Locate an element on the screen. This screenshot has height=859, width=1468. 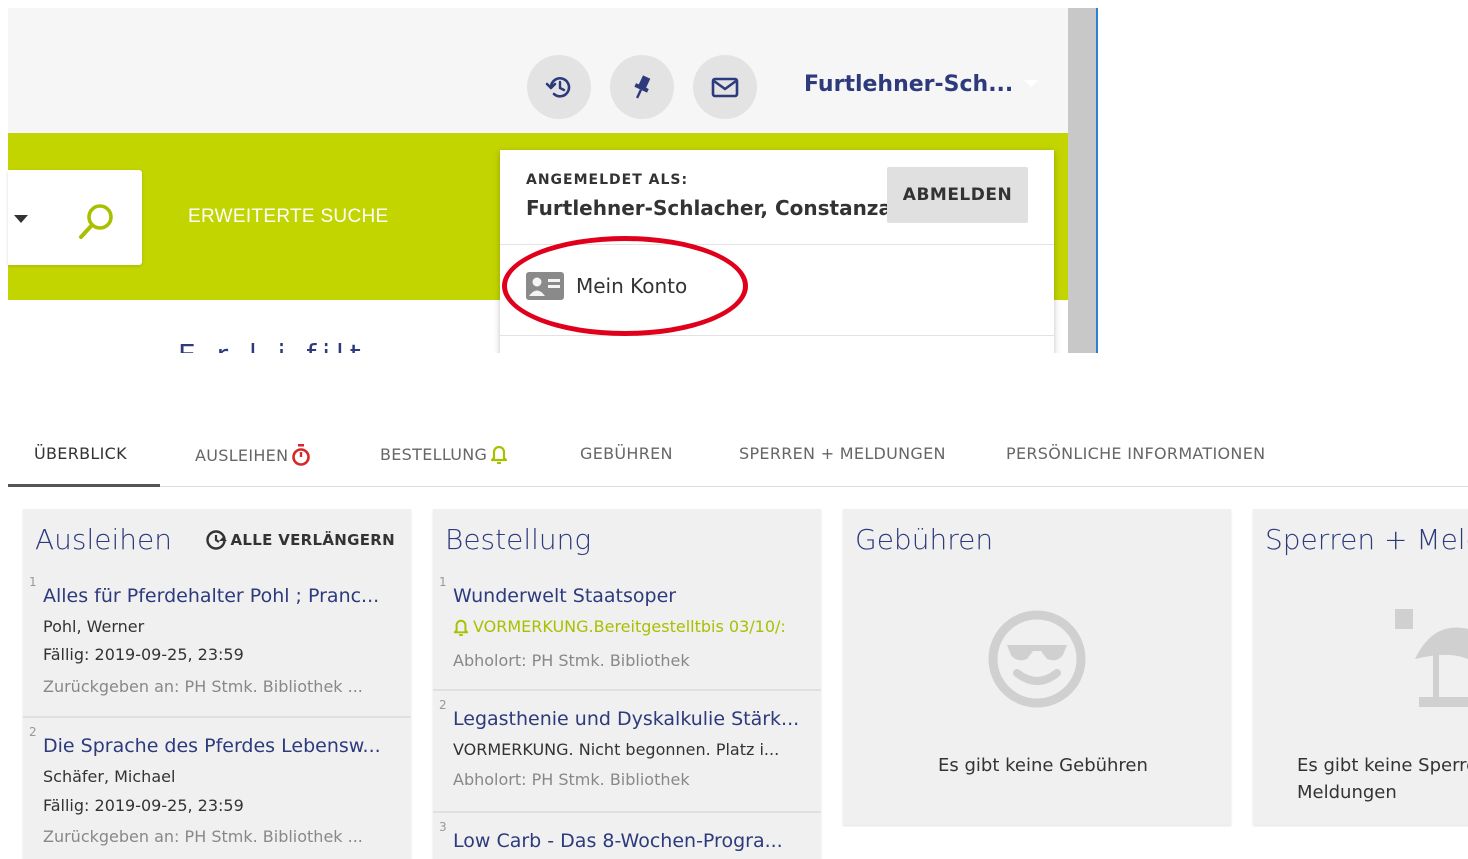
renew-all-button: ALLE VERLÄNGERN is located at coordinates (300, 540).